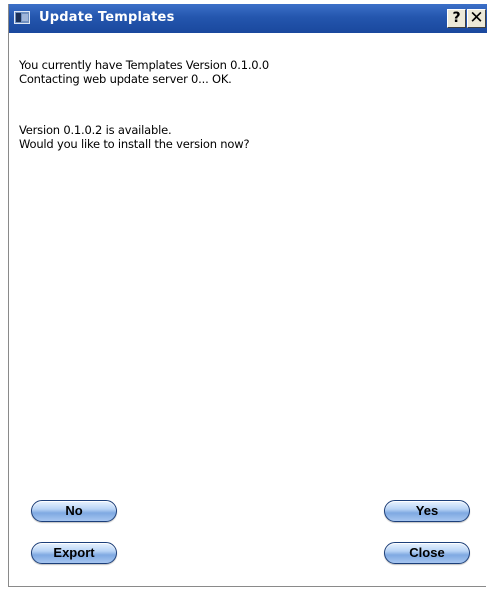 The width and height of the screenshot is (488, 589). I want to click on title-bar: Update Templates ? ✕, so click(248, 18).